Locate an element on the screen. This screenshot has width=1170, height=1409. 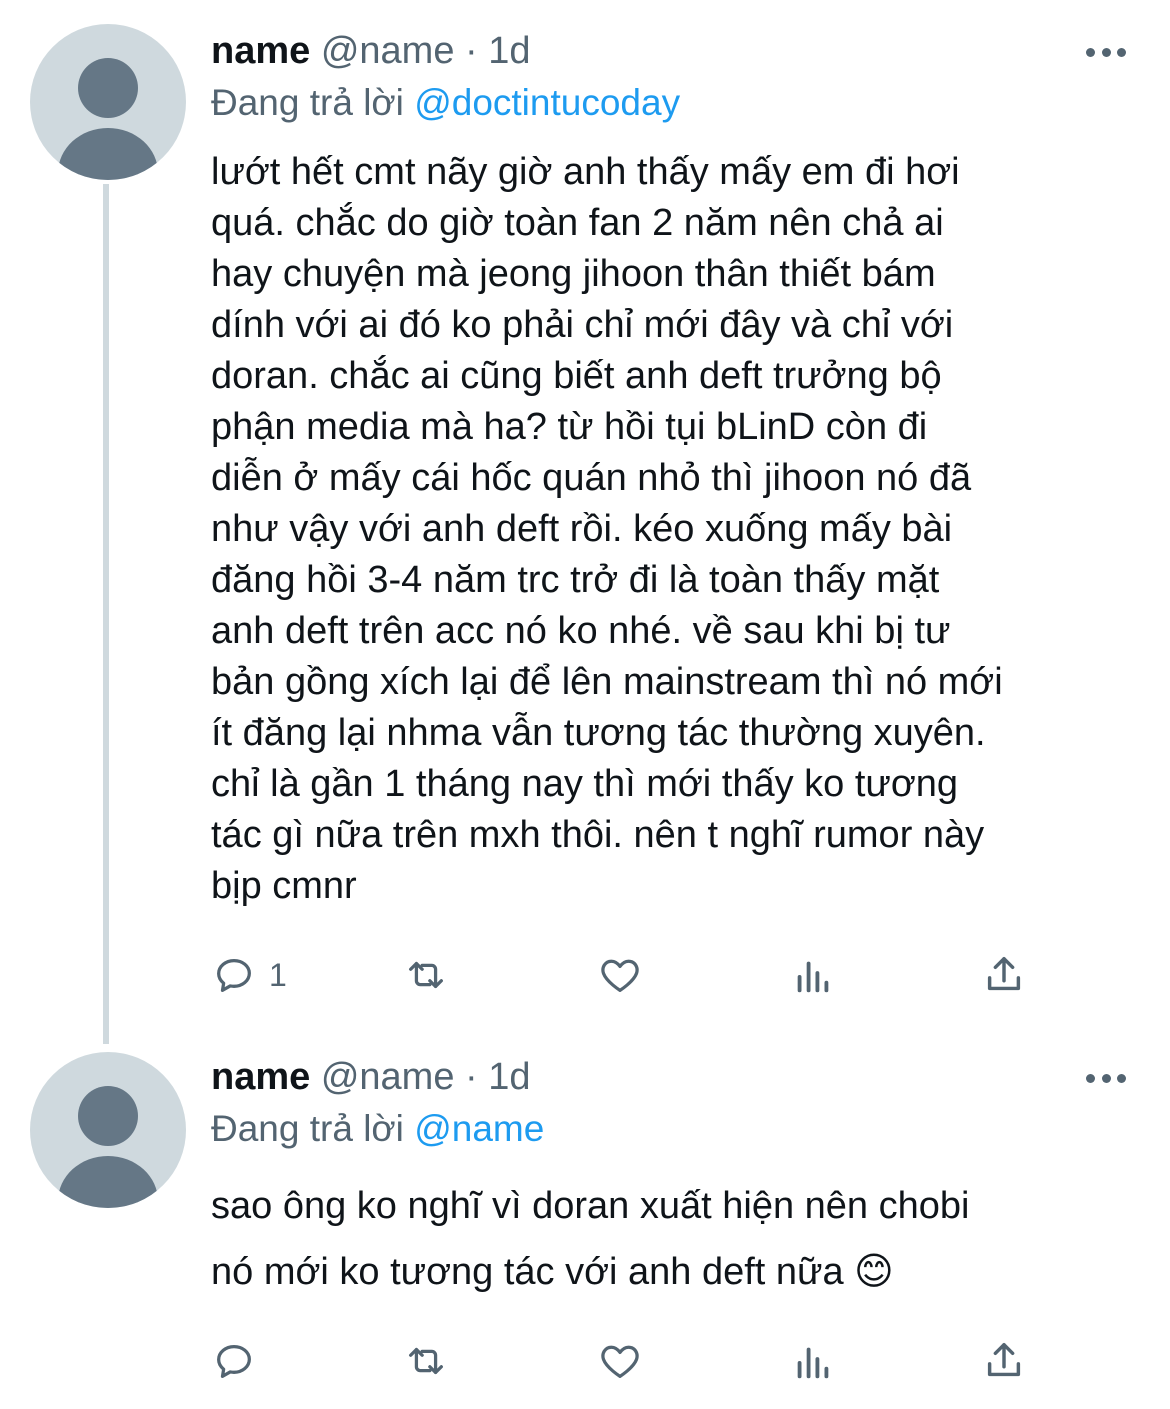
reply-mention-link: @doctintucoday is located at coordinates (547, 102).